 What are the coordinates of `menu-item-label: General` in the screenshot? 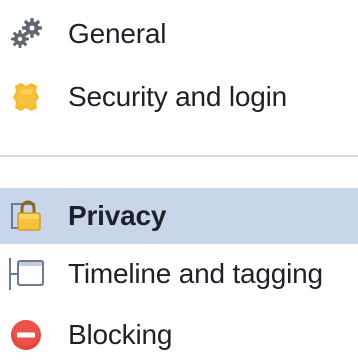 It's located at (117, 33).